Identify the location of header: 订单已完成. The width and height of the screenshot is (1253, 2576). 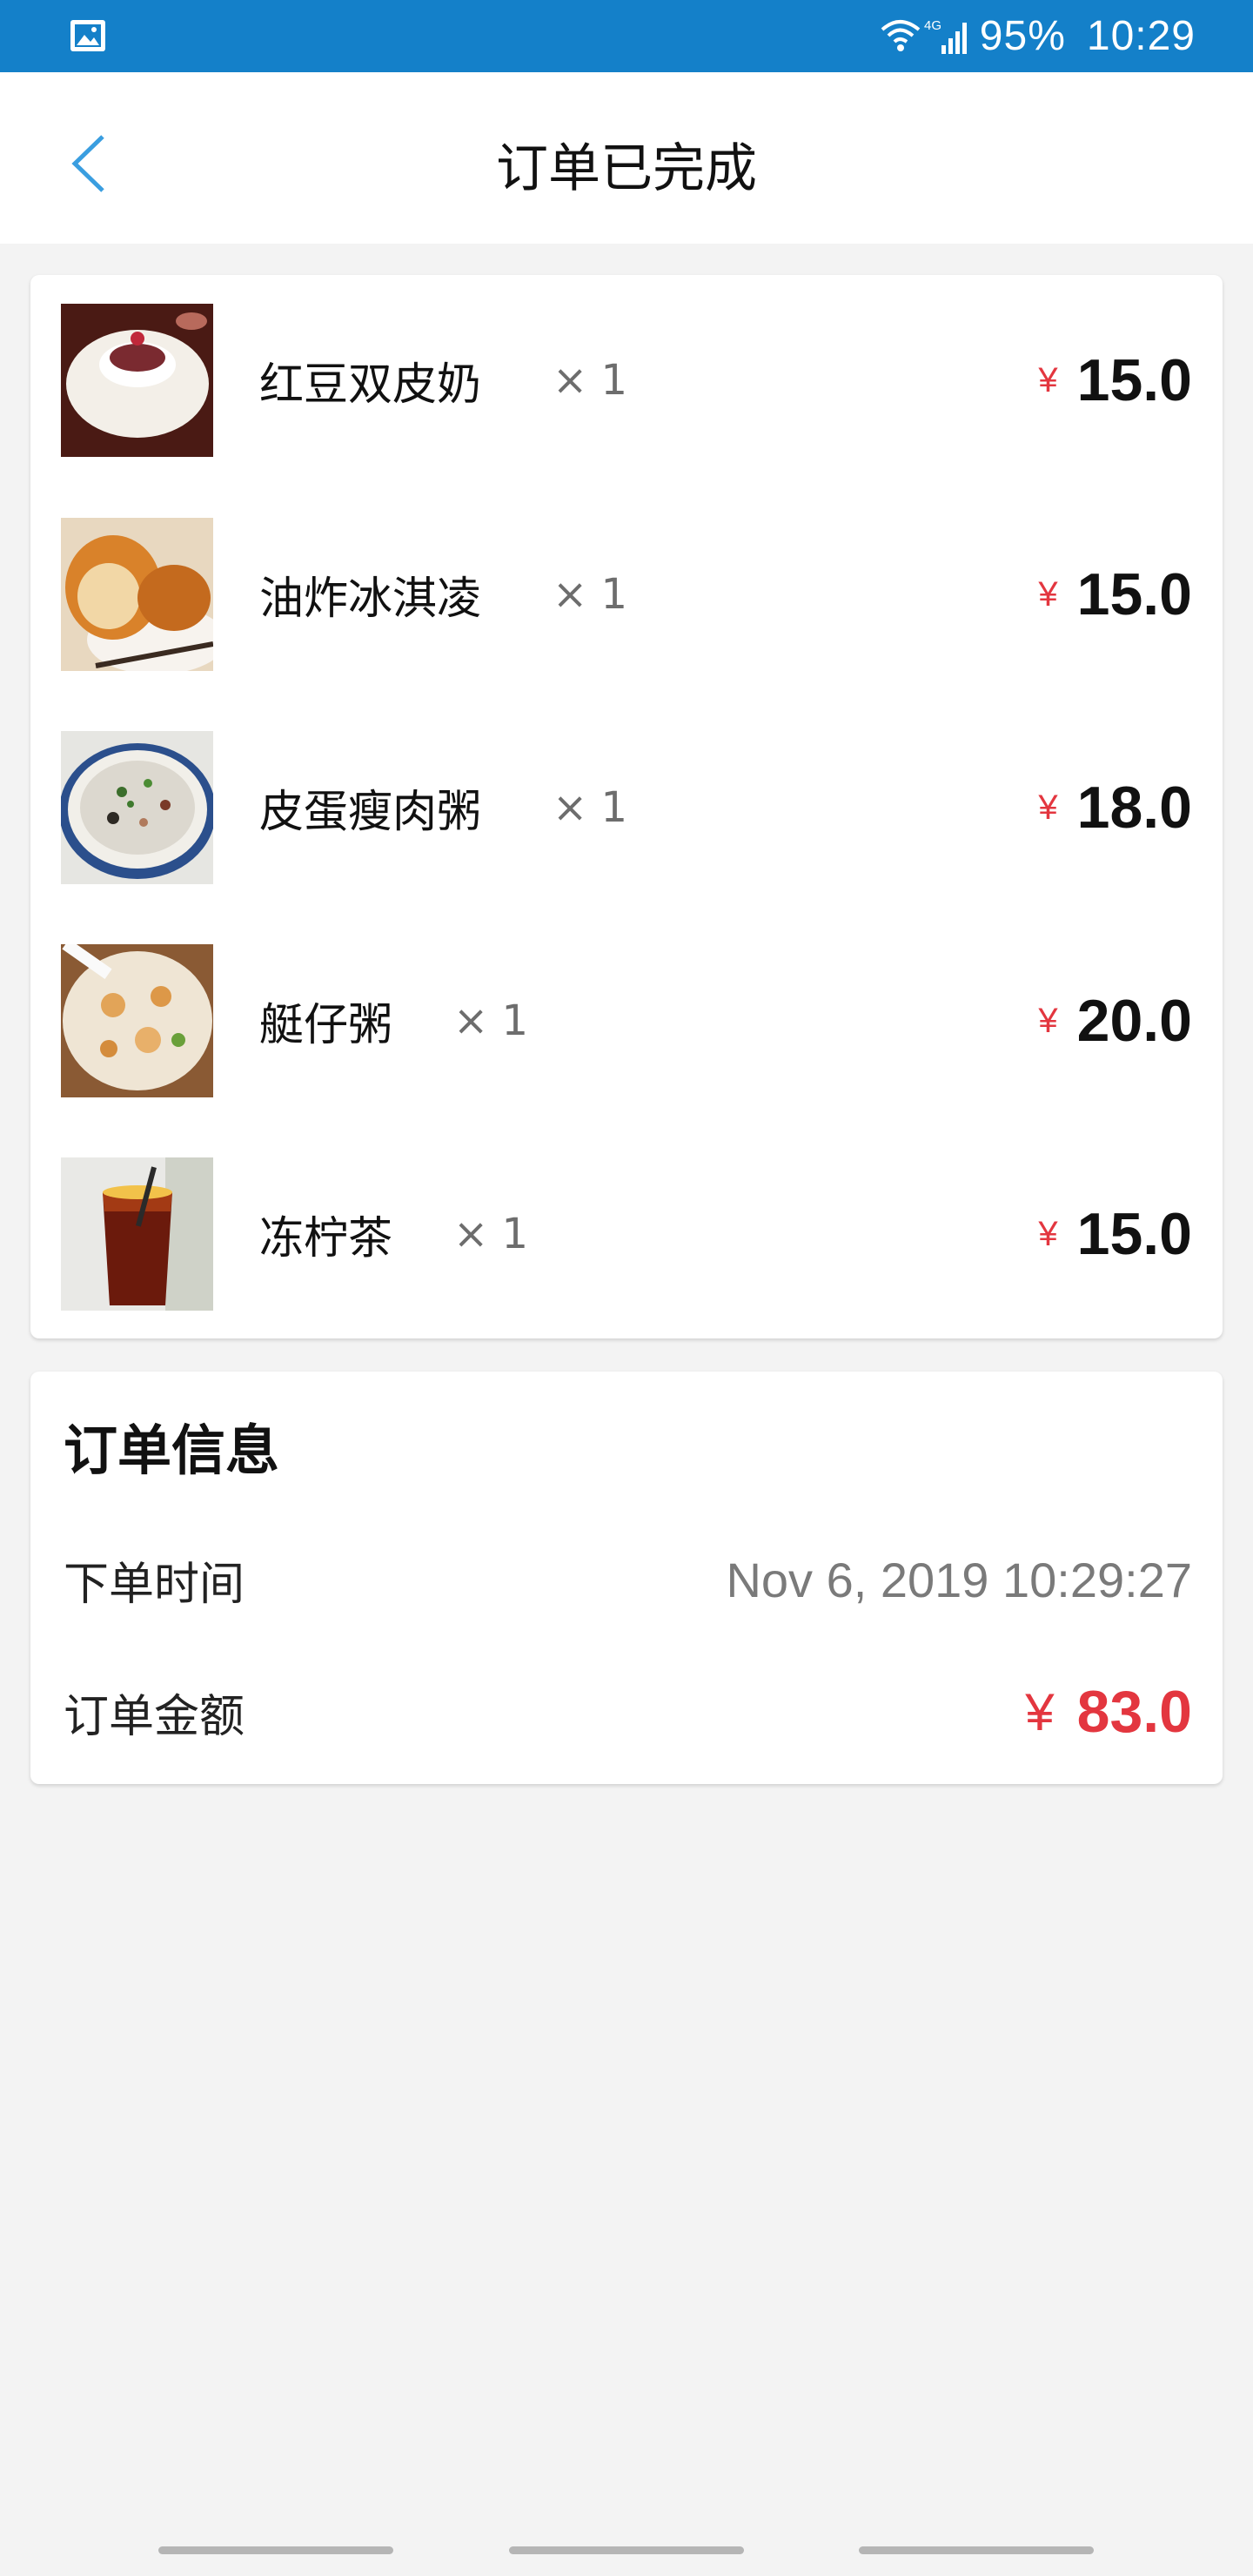
(626, 158).